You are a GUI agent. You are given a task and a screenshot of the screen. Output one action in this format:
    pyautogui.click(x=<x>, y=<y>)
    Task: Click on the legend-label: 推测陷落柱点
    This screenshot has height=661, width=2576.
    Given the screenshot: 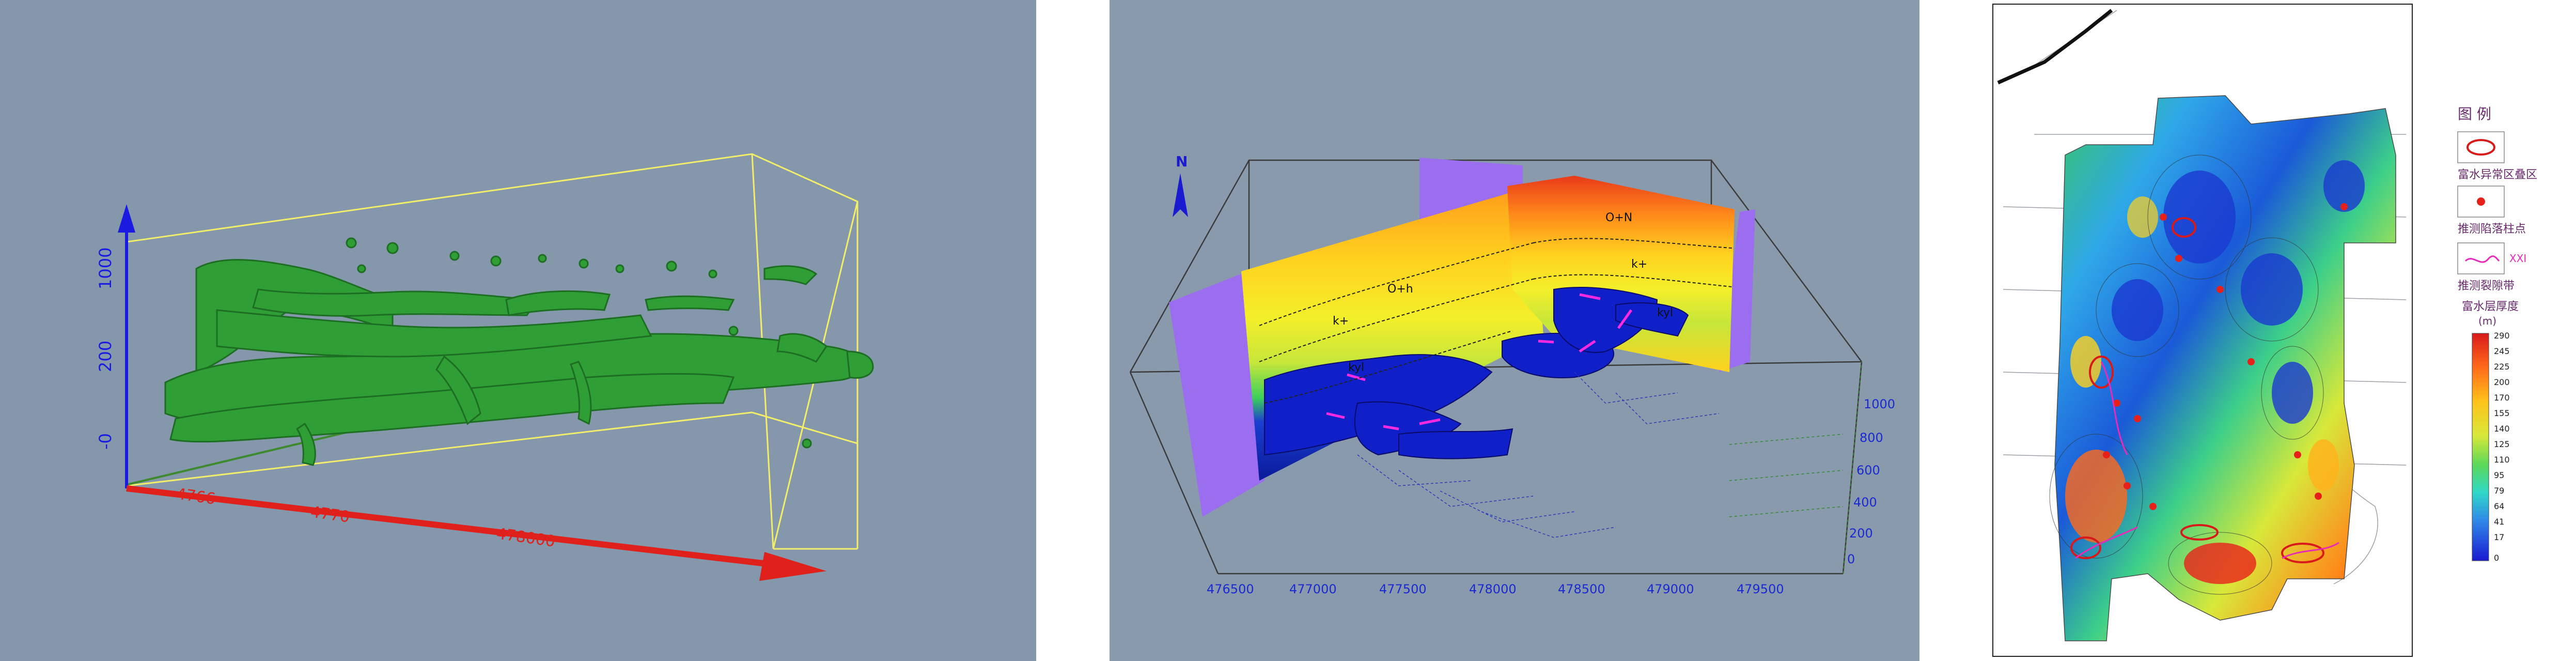 What is the action you would take?
    pyautogui.click(x=2492, y=230)
    